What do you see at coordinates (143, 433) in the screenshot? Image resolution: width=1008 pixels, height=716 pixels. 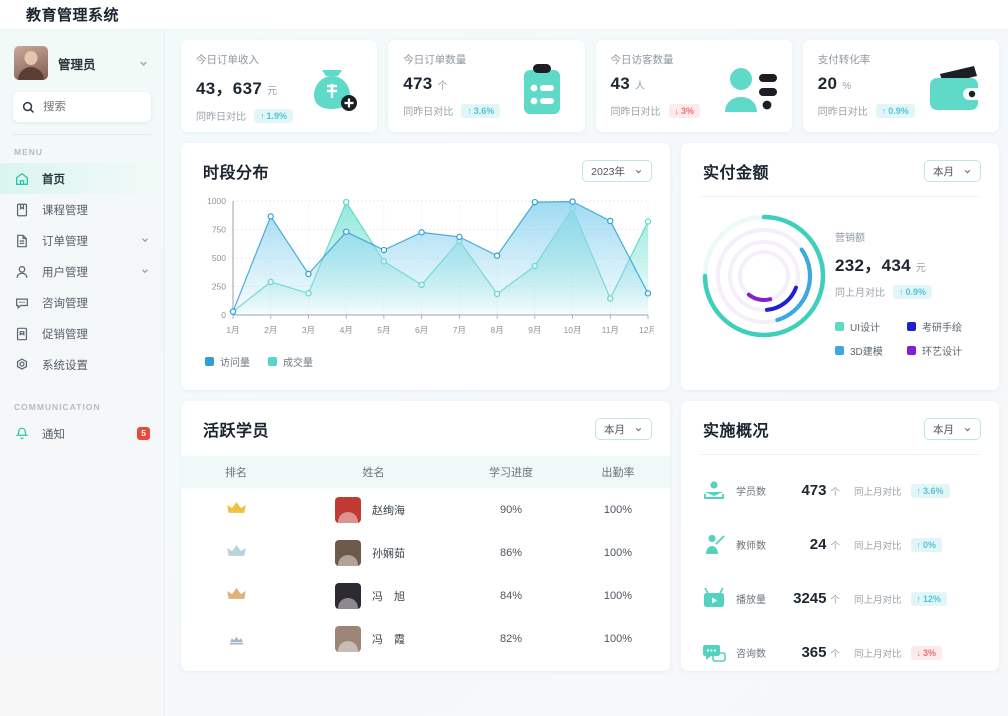 I see `notification-badge: 5` at bounding box center [143, 433].